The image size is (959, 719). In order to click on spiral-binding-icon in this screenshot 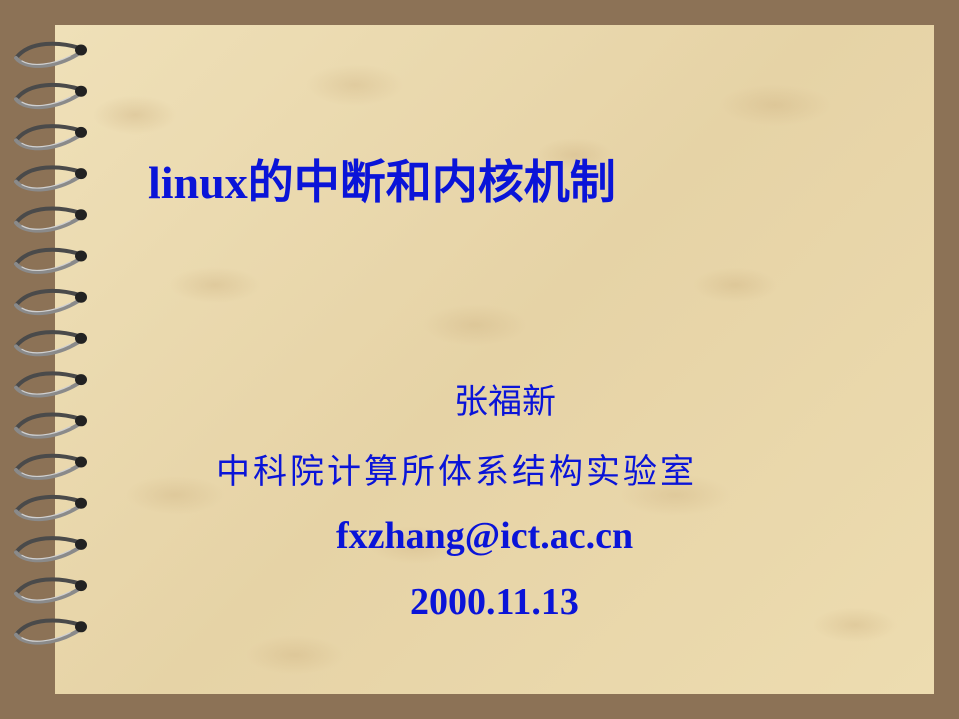, I will do `click(50, 343)`.